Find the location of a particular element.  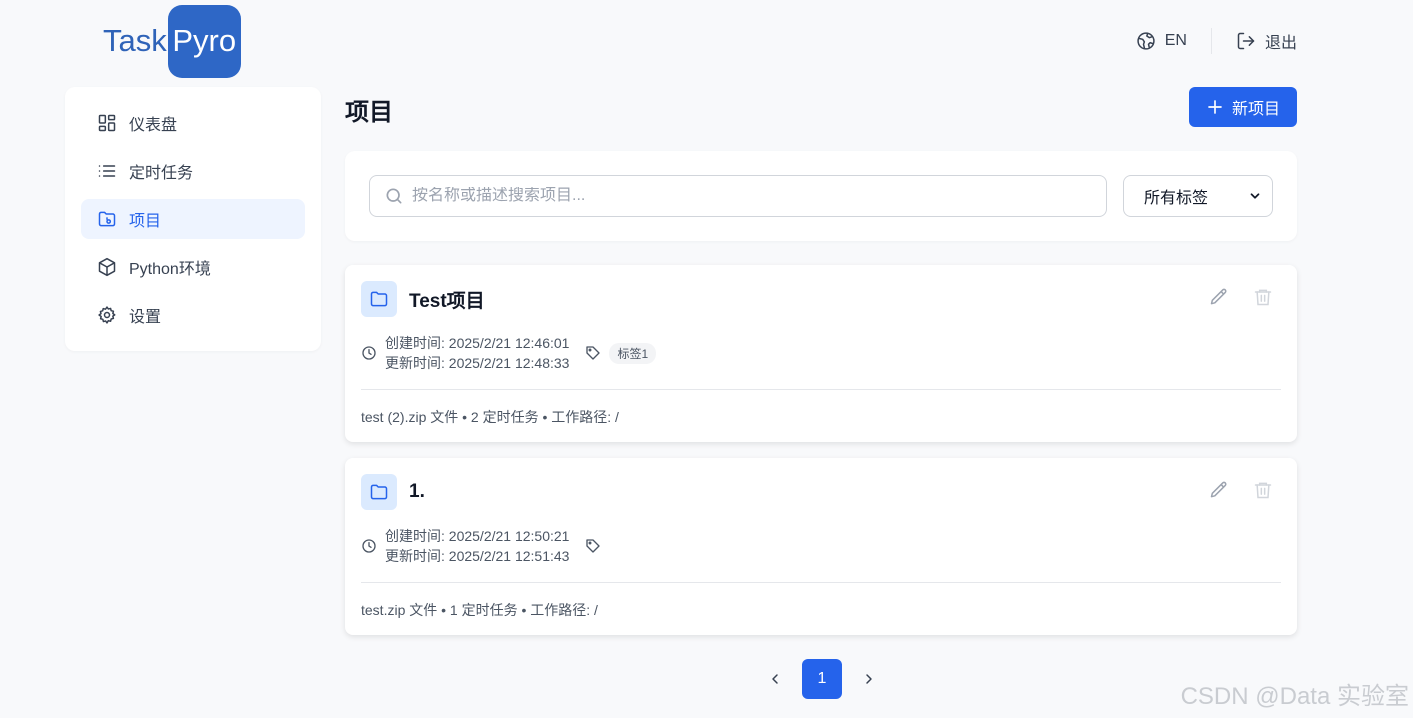

sidebar-item-scheduled-tasks: 定时任务 is located at coordinates (193, 171).